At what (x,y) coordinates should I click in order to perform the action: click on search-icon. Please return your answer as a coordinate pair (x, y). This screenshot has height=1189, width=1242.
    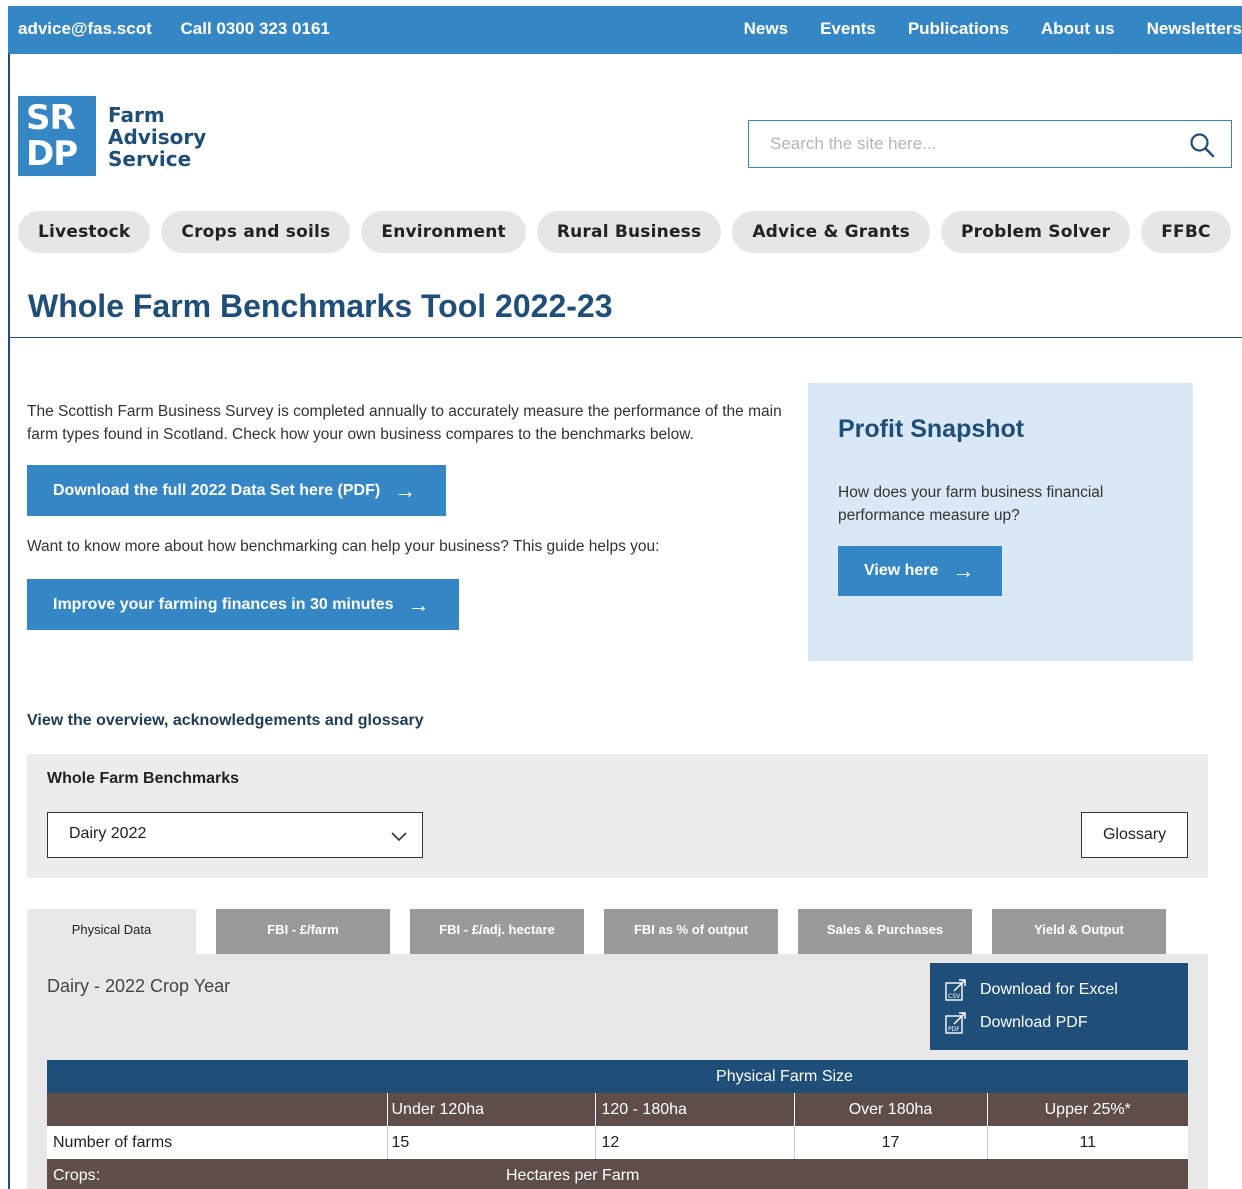
    Looking at the image, I should click on (1202, 145).